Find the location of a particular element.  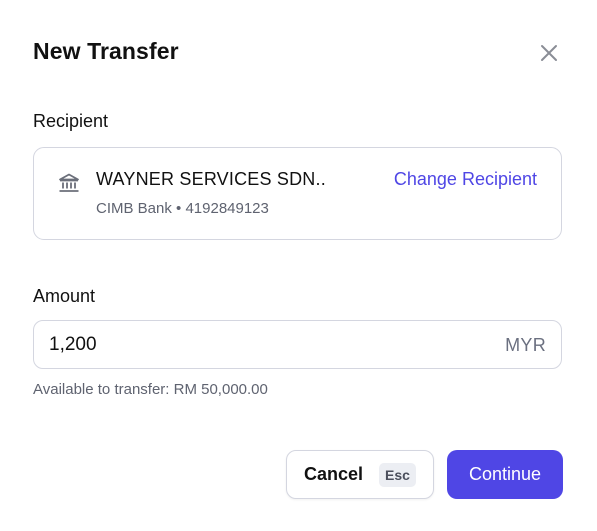

recipient-label: Recipient is located at coordinates (71, 121).